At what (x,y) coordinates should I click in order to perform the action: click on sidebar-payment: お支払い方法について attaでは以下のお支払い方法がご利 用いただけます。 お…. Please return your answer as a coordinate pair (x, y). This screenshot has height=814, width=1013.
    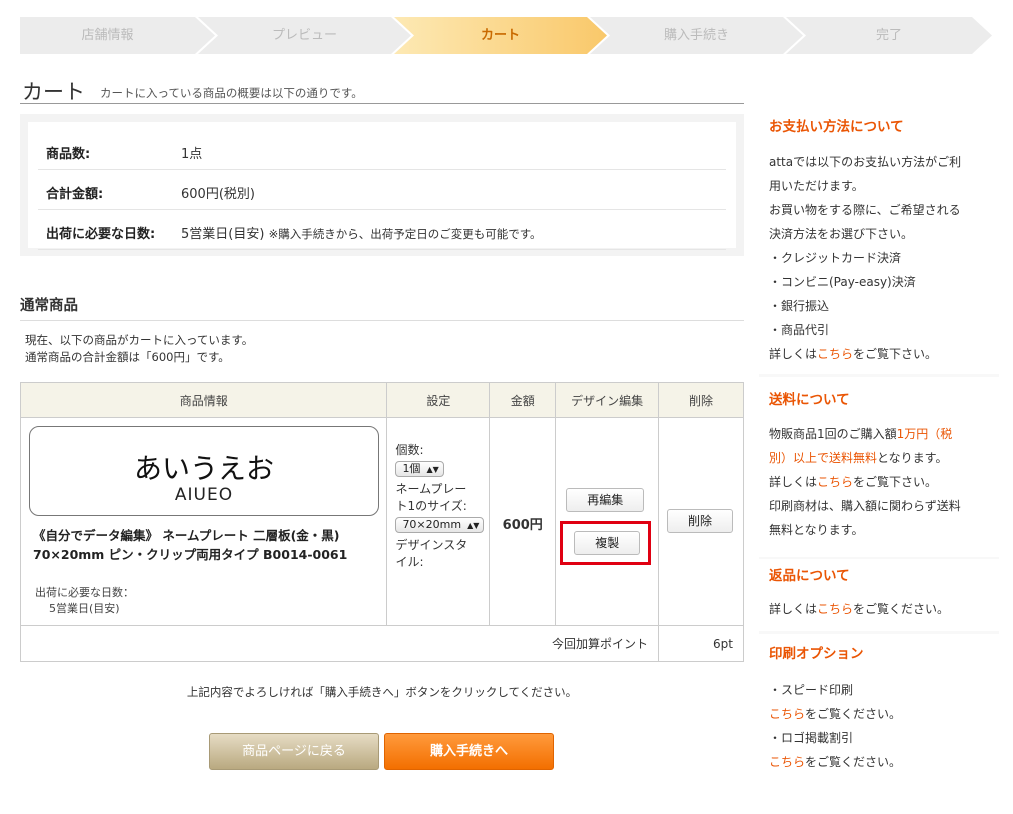
    Looking at the image, I should click on (879, 239).